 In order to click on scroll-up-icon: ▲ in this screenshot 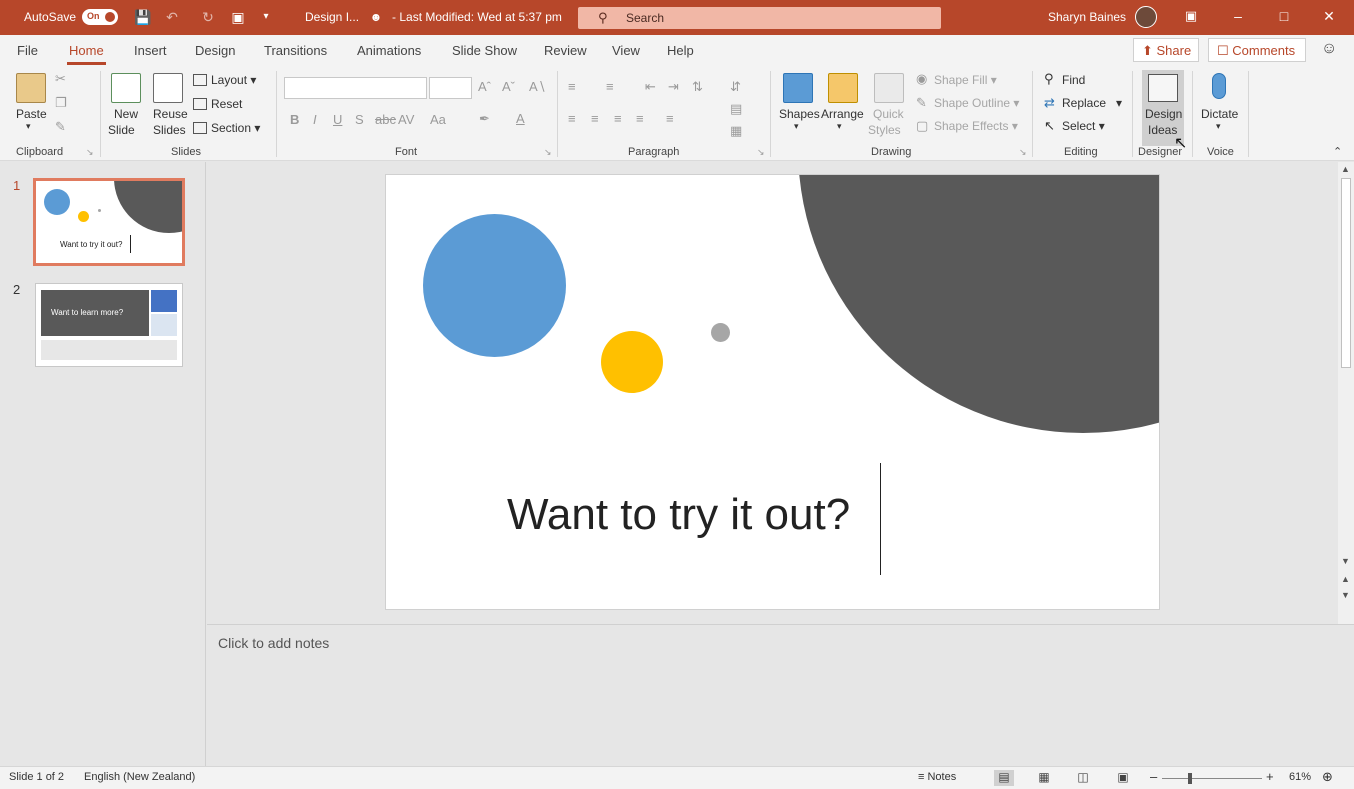, I will do `click(1345, 169)`.